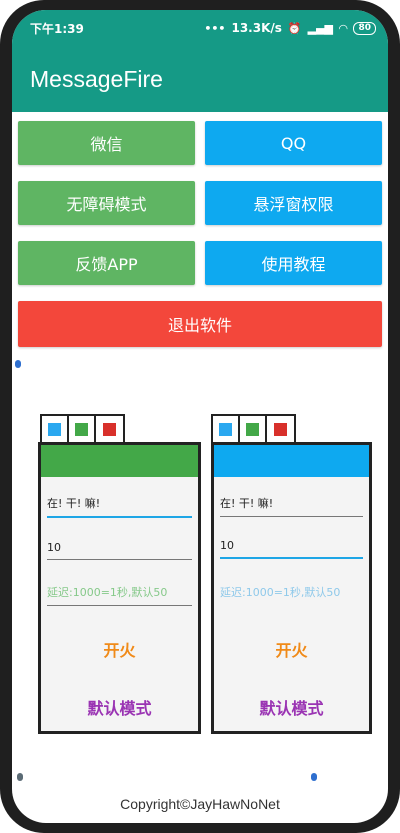 Image resolution: width=400 pixels, height=833 pixels. What do you see at coordinates (106, 203) in the screenshot?
I see `accessibility-mode-button: 无障碍模式` at bounding box center [106, 203].